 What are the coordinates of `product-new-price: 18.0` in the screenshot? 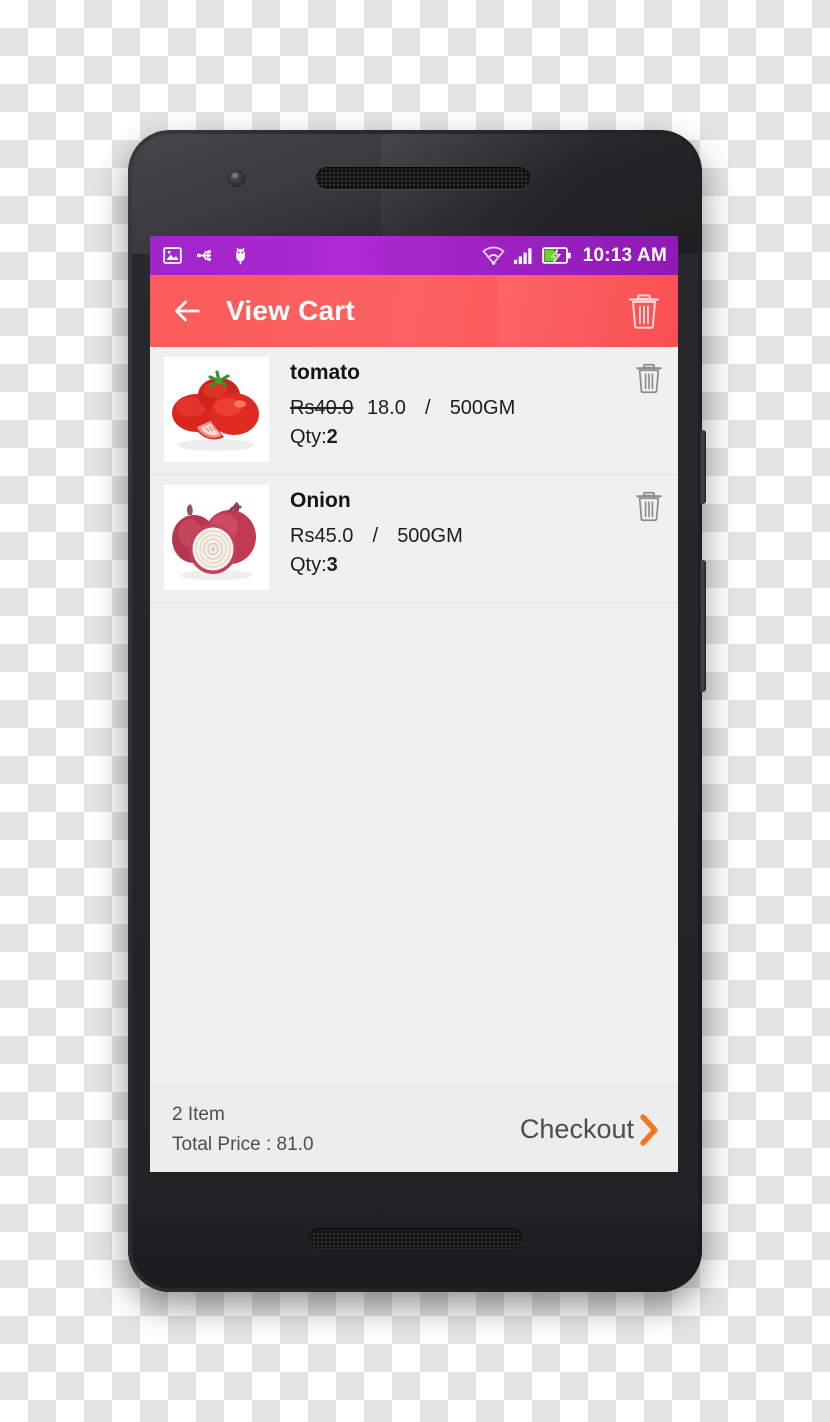 It's located at (386, 408).